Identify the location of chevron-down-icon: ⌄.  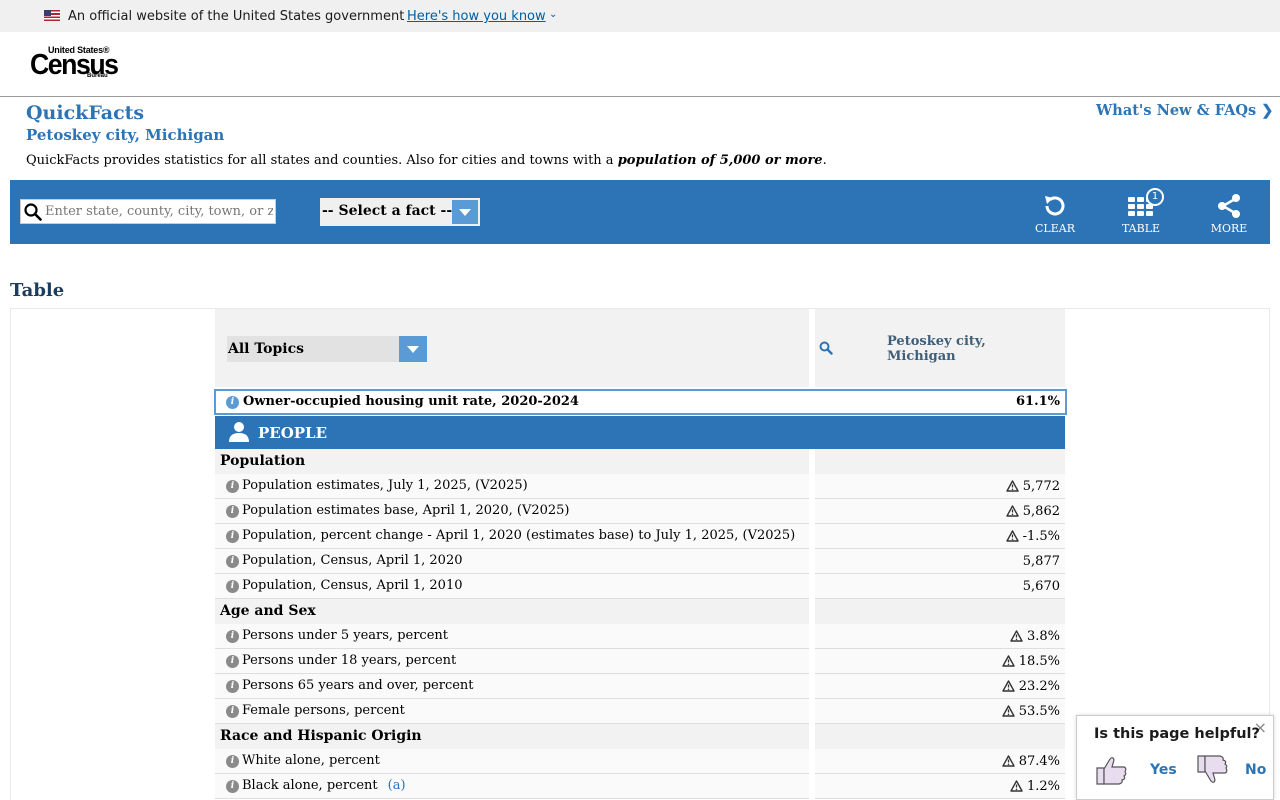
(553, 14).